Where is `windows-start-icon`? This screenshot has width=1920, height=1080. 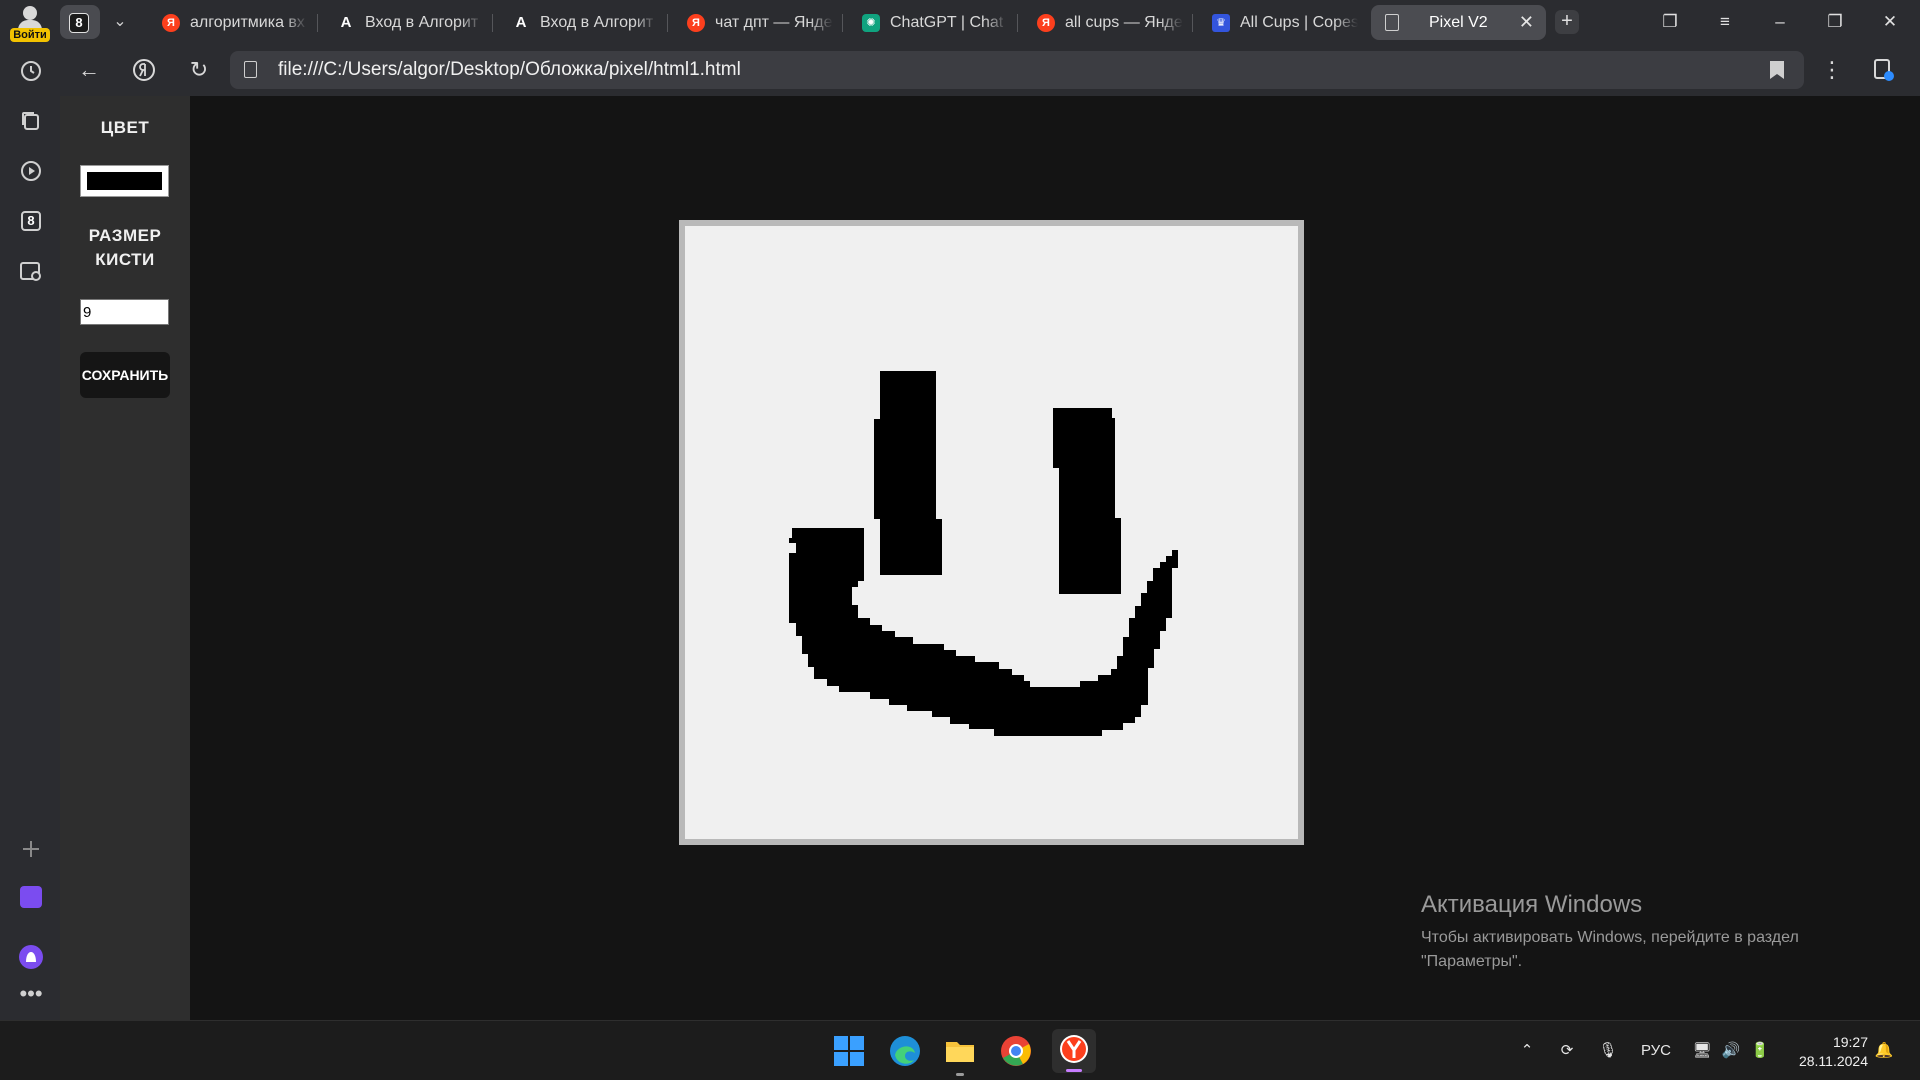 windows-start-icon is located at coordinates (849, 1051).